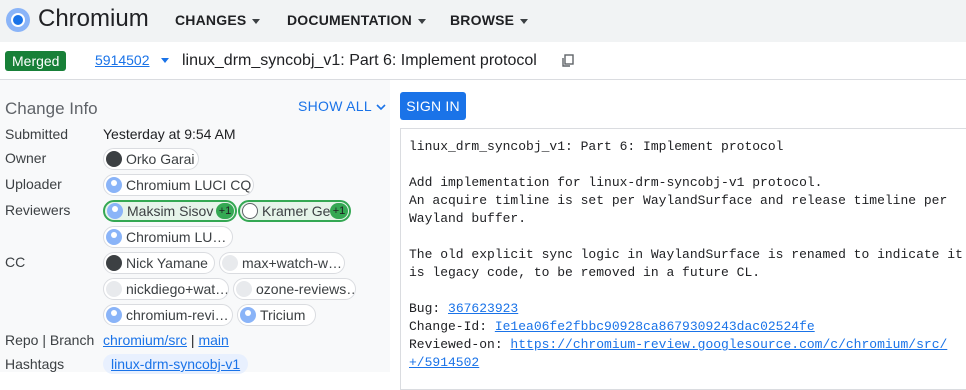  I want to click on repo-branch-value: chromium/src | main, so click(166, 340).